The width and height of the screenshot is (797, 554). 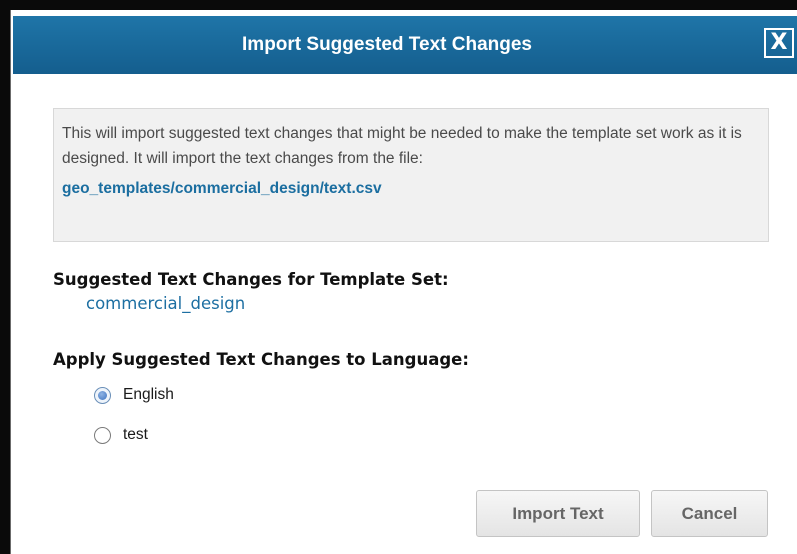 I want to click on backdrop-edge-top, so click(x=398, y=5).